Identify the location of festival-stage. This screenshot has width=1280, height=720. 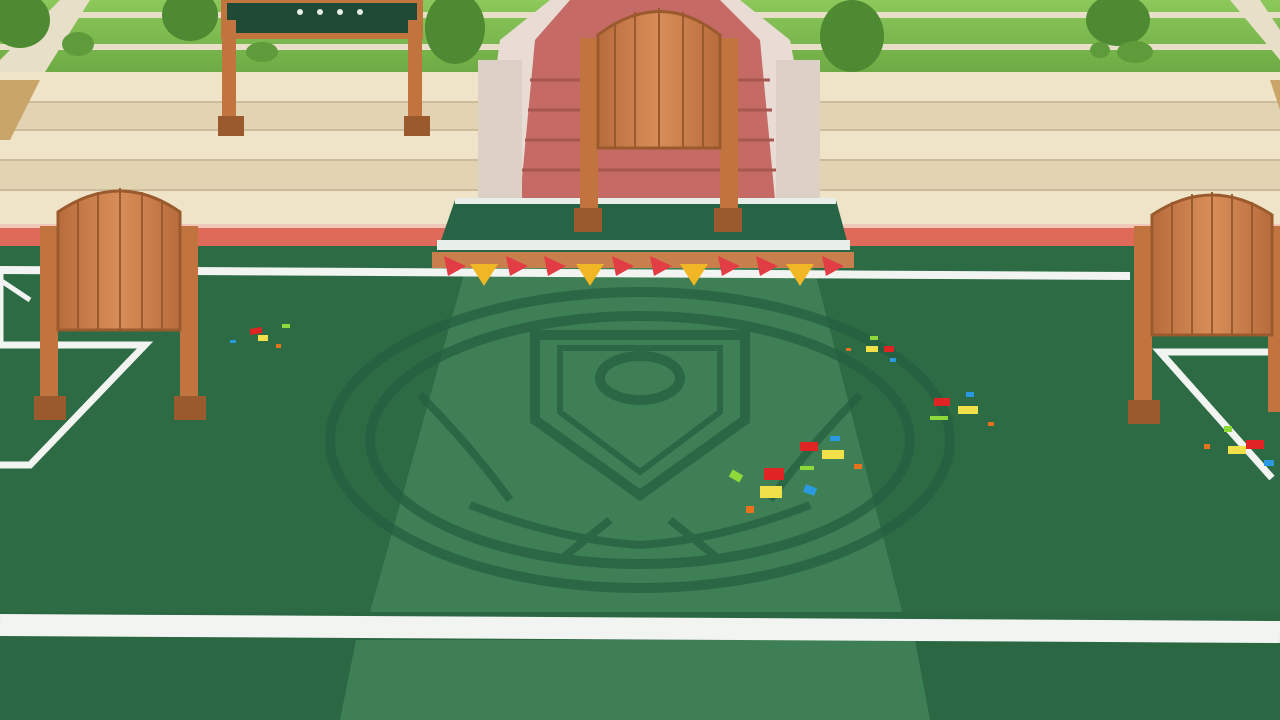
(643, 233).